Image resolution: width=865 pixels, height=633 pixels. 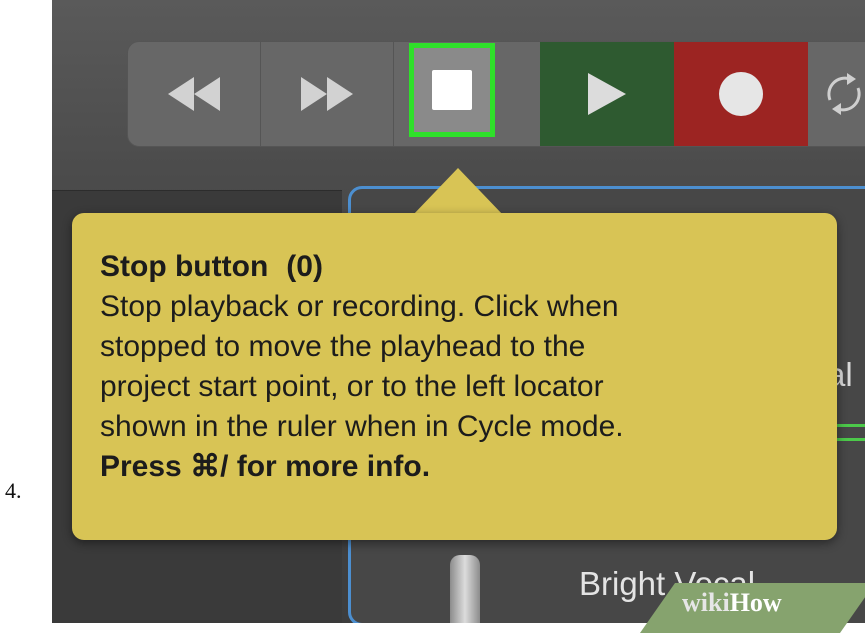 What do you see at coordinates (211, 266) in the screenshot?
I see `tooltip-title: Stop button (0)` at bounding box center [211, 266].